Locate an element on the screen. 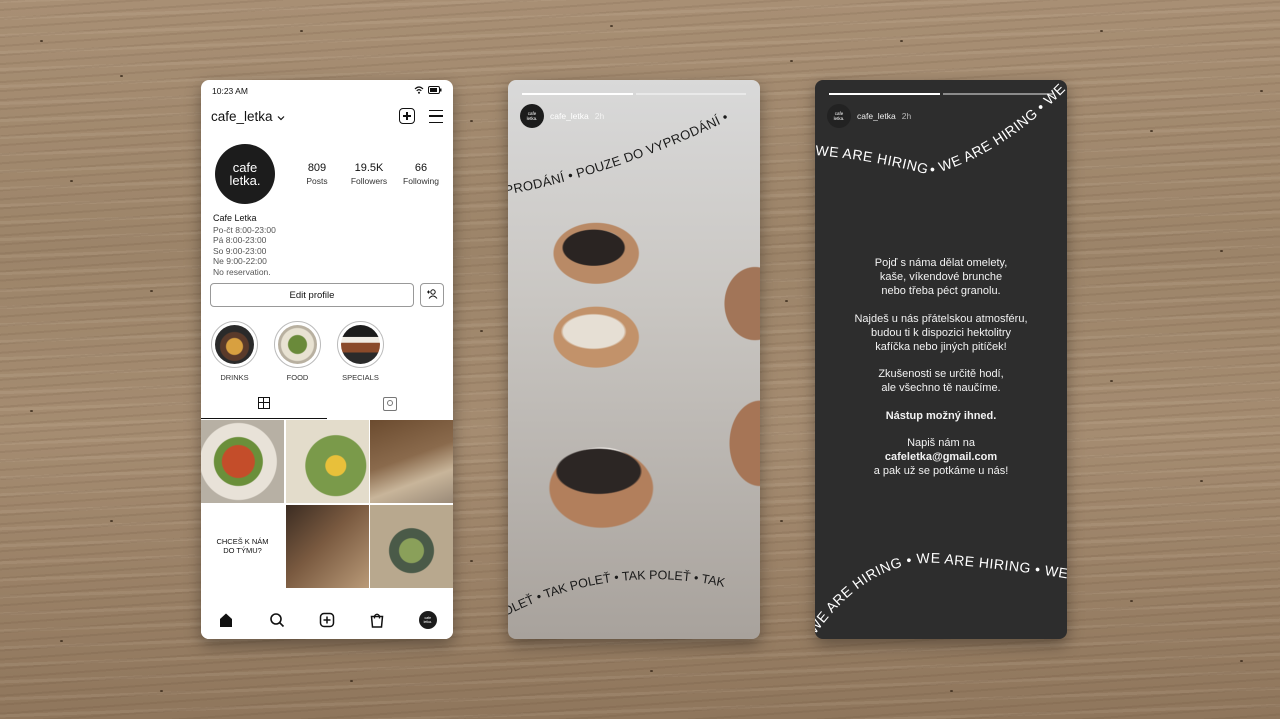 This screenshot has width=1280, height=719. post-text-line: CHCEŠ K NÁM is located at coordinates (242, 541).